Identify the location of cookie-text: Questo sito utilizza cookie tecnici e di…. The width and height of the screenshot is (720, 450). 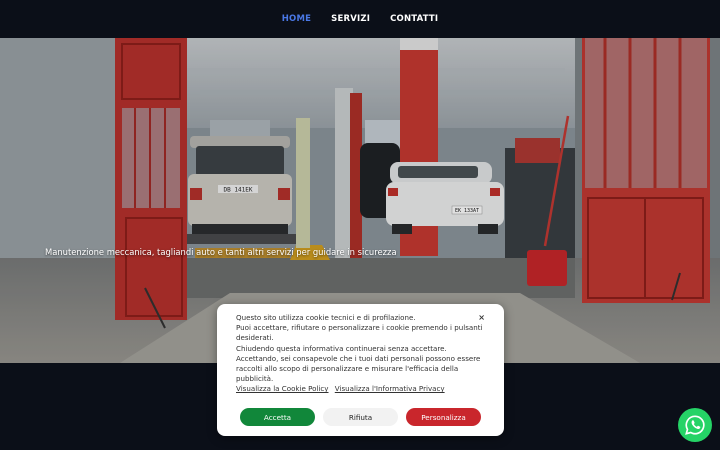
(361, 348).